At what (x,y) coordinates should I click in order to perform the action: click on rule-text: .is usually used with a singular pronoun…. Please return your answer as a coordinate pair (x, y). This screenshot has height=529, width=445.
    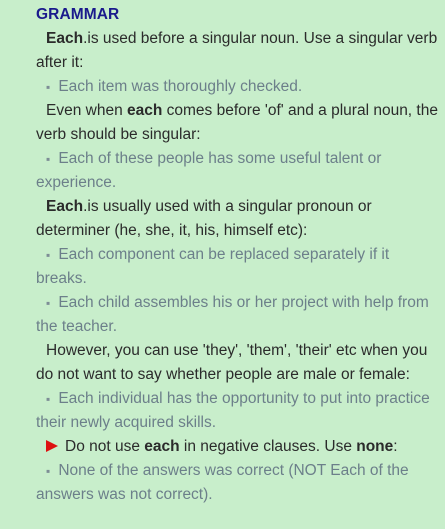
    Looking at the image, I should click on (204, 218).